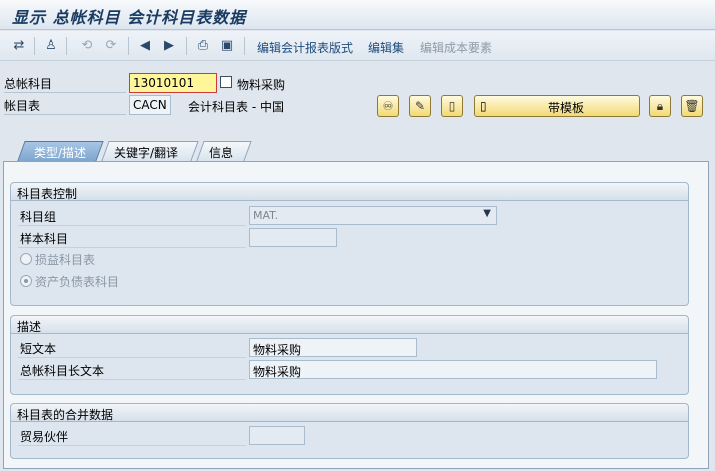 This screenshot has height=471, width=715. I want to click on tab-keyword-translation-label: 关键字/翻译, so click(146, 153).